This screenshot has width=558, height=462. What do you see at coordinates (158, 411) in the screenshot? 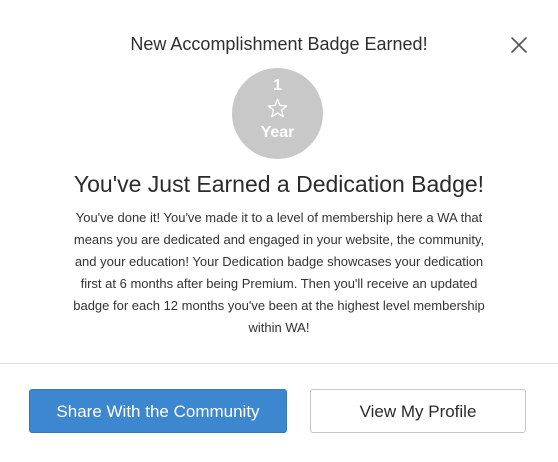
I see `share-with-community-button: Share With the Community` at bounding box center [158, 411].